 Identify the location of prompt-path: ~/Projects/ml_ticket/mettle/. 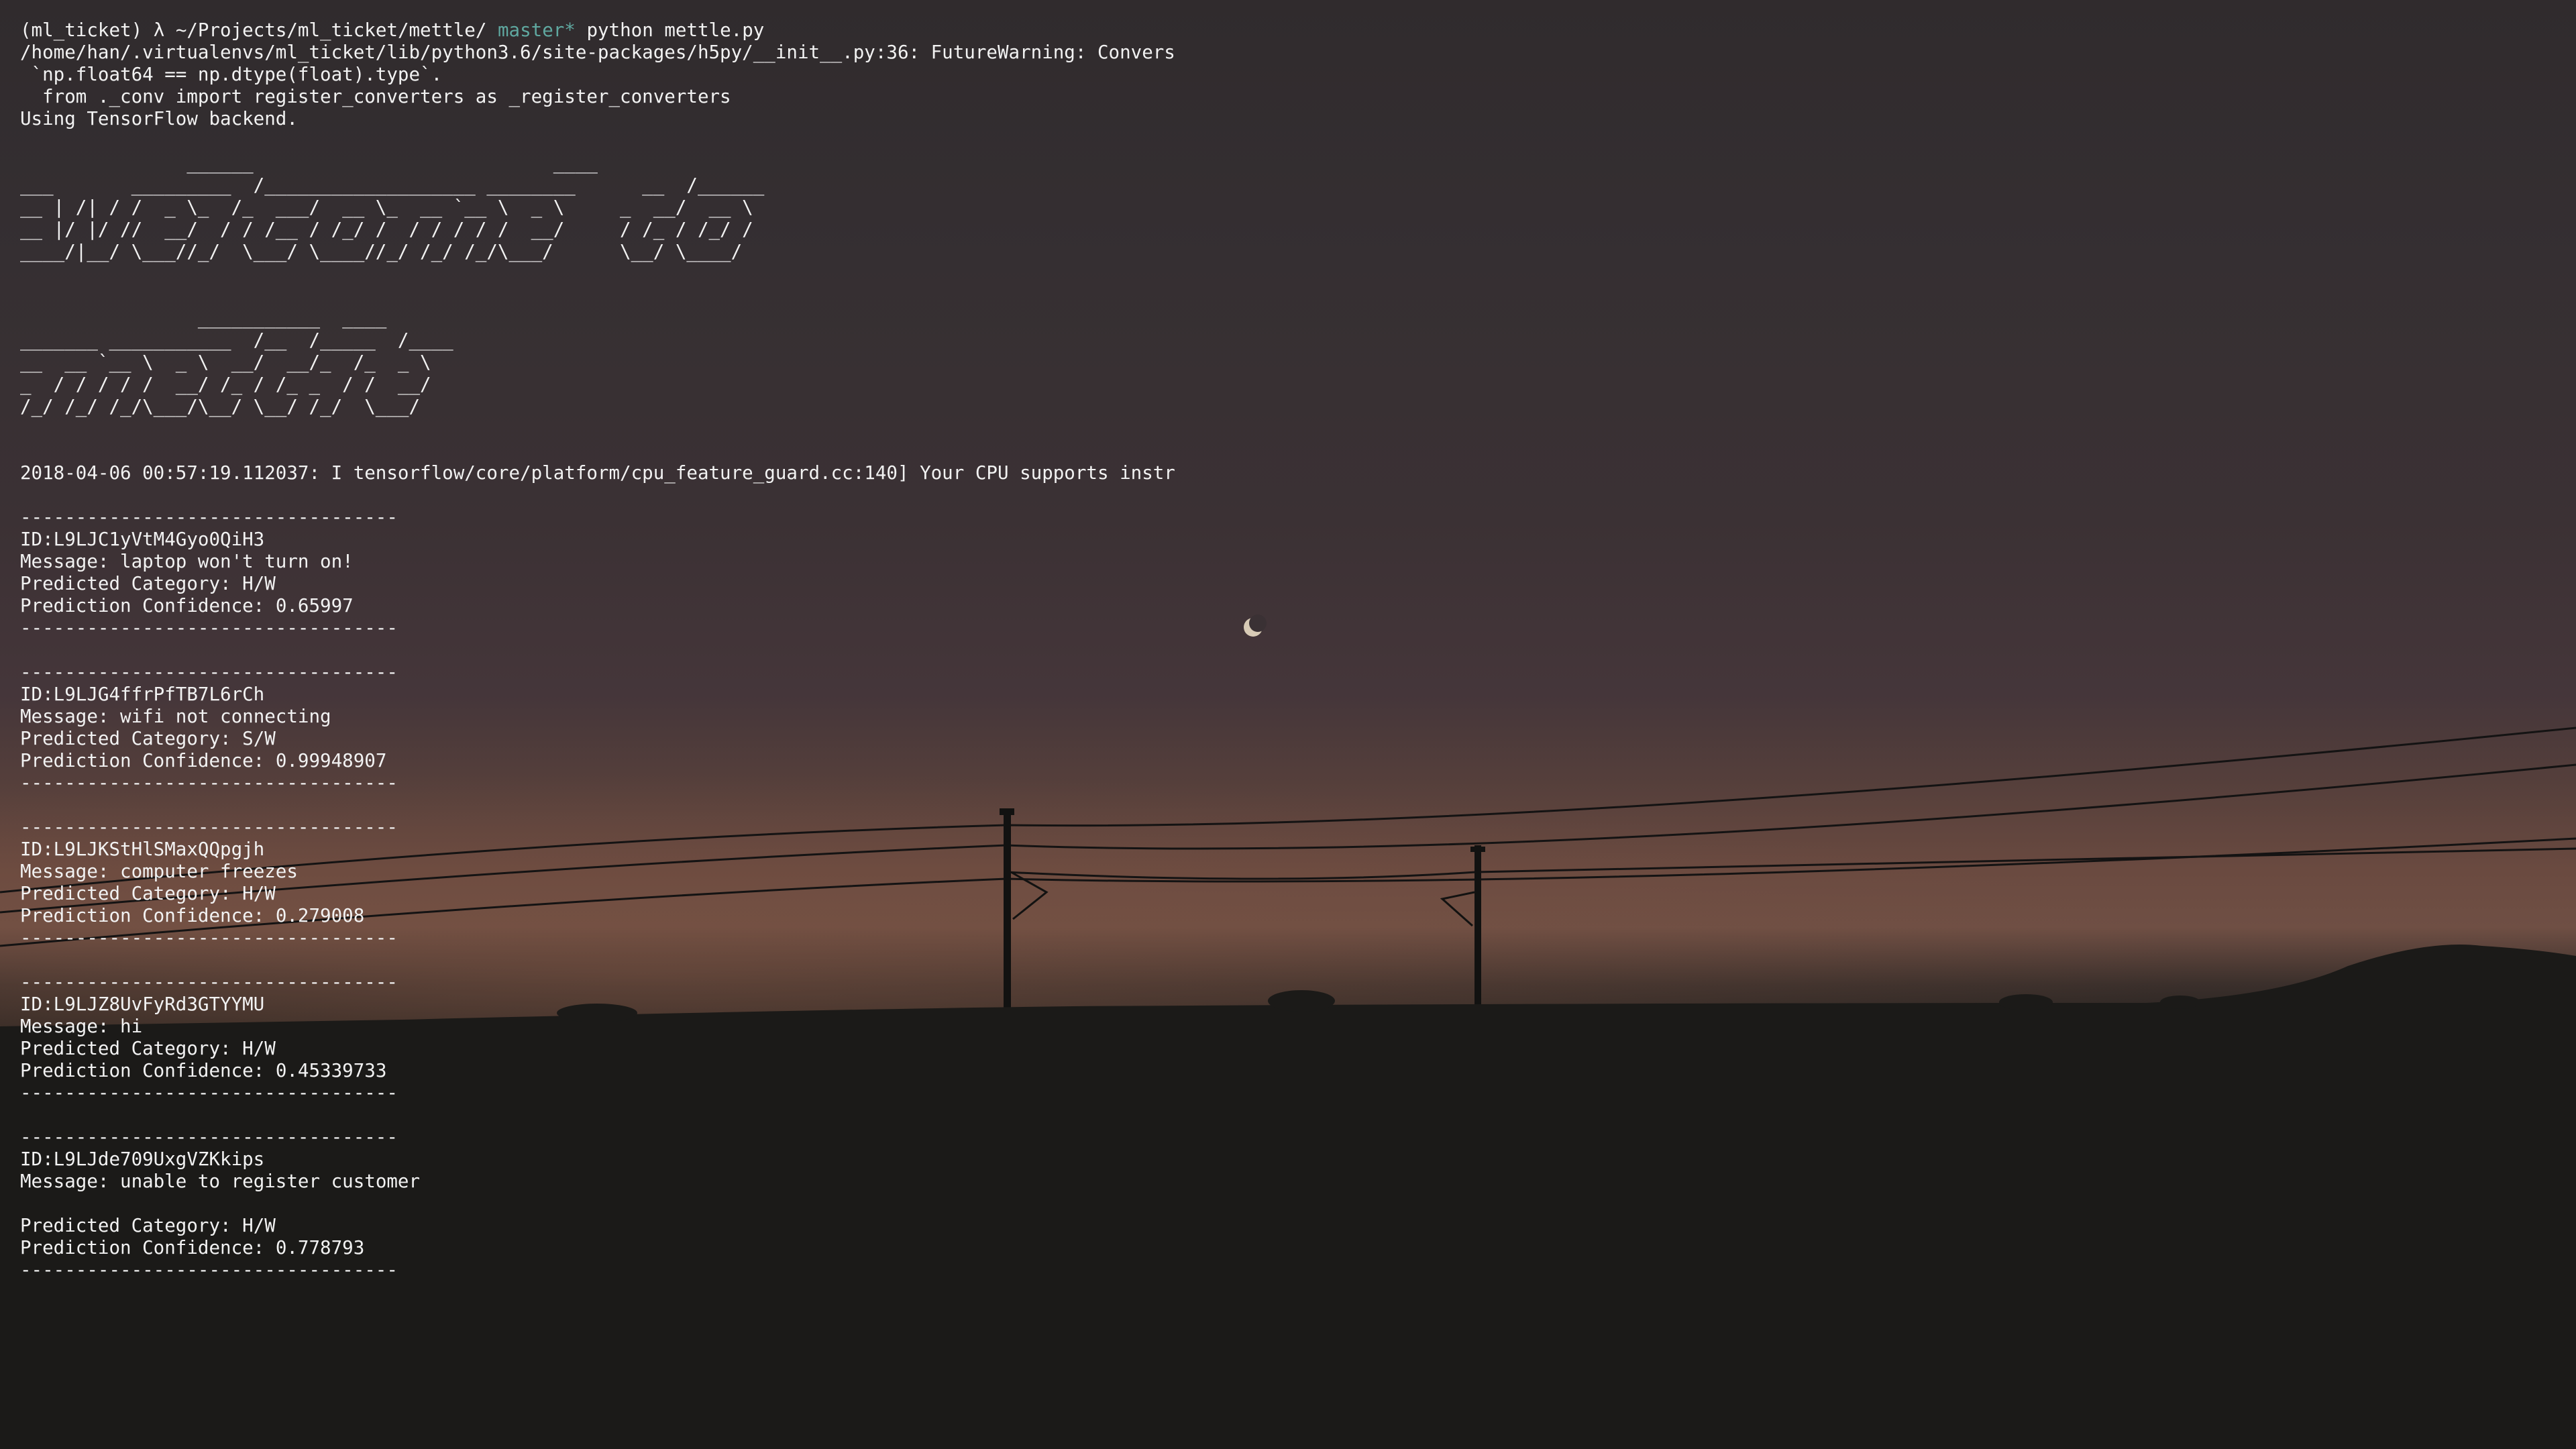
(331, 30).